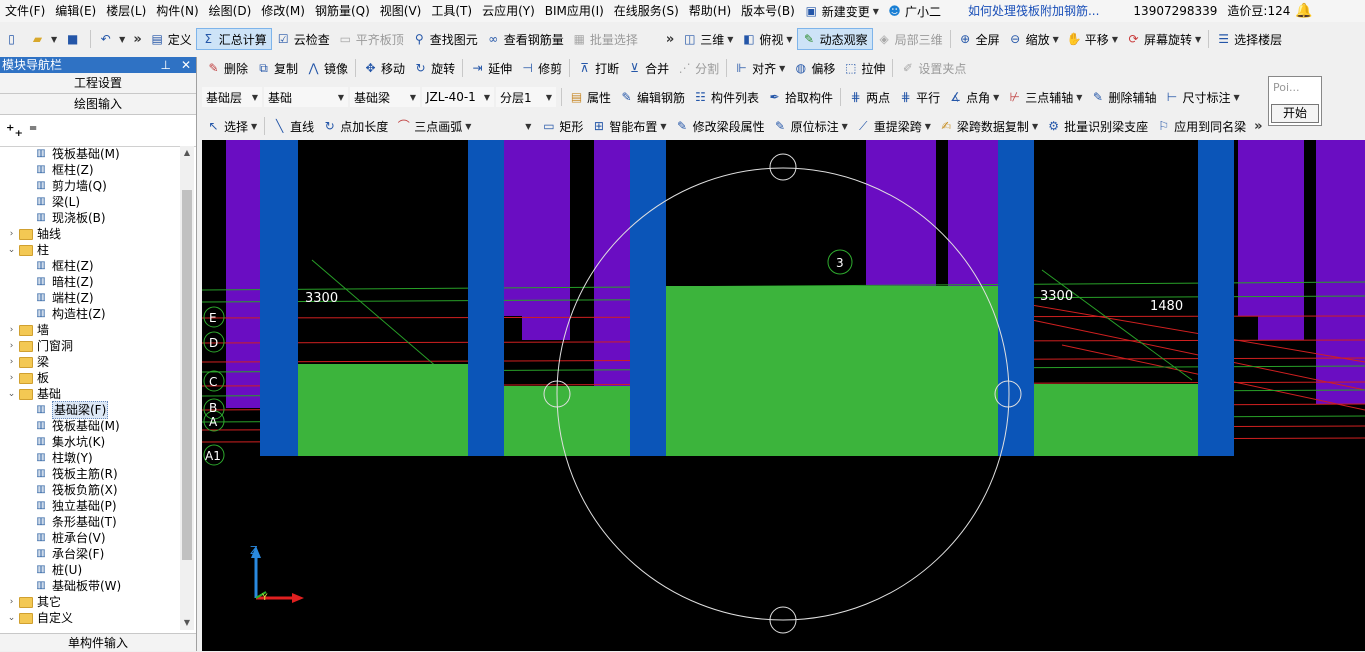 The height and width of the screenshot is (652, 1365). Describe the element at coordinates (628, 126) in the screenshot. I see `smart-layout-button: ⊞ 智能布置 ▼` at that location.